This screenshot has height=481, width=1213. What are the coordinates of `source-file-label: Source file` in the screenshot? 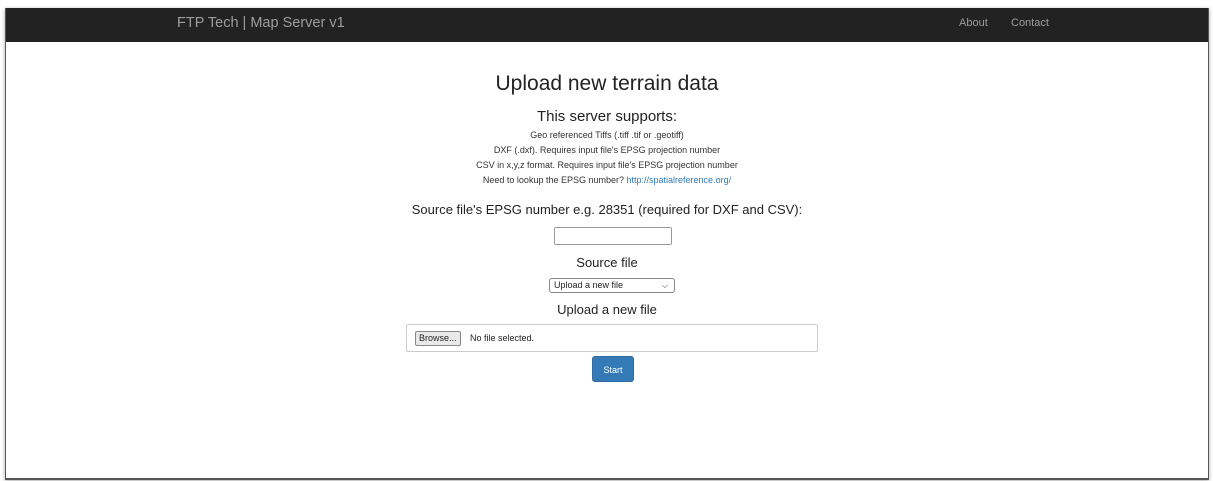 It's located at (607, 262).